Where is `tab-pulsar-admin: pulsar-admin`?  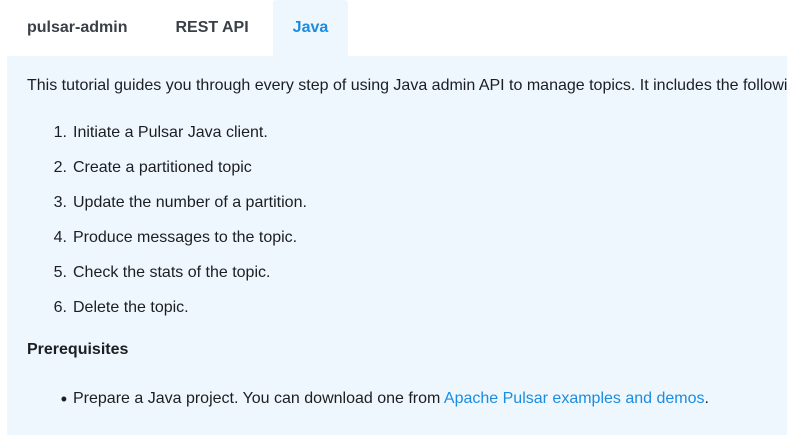
tab-pulsar-admin: pulsar-admin is located at coordinates (75, 28).